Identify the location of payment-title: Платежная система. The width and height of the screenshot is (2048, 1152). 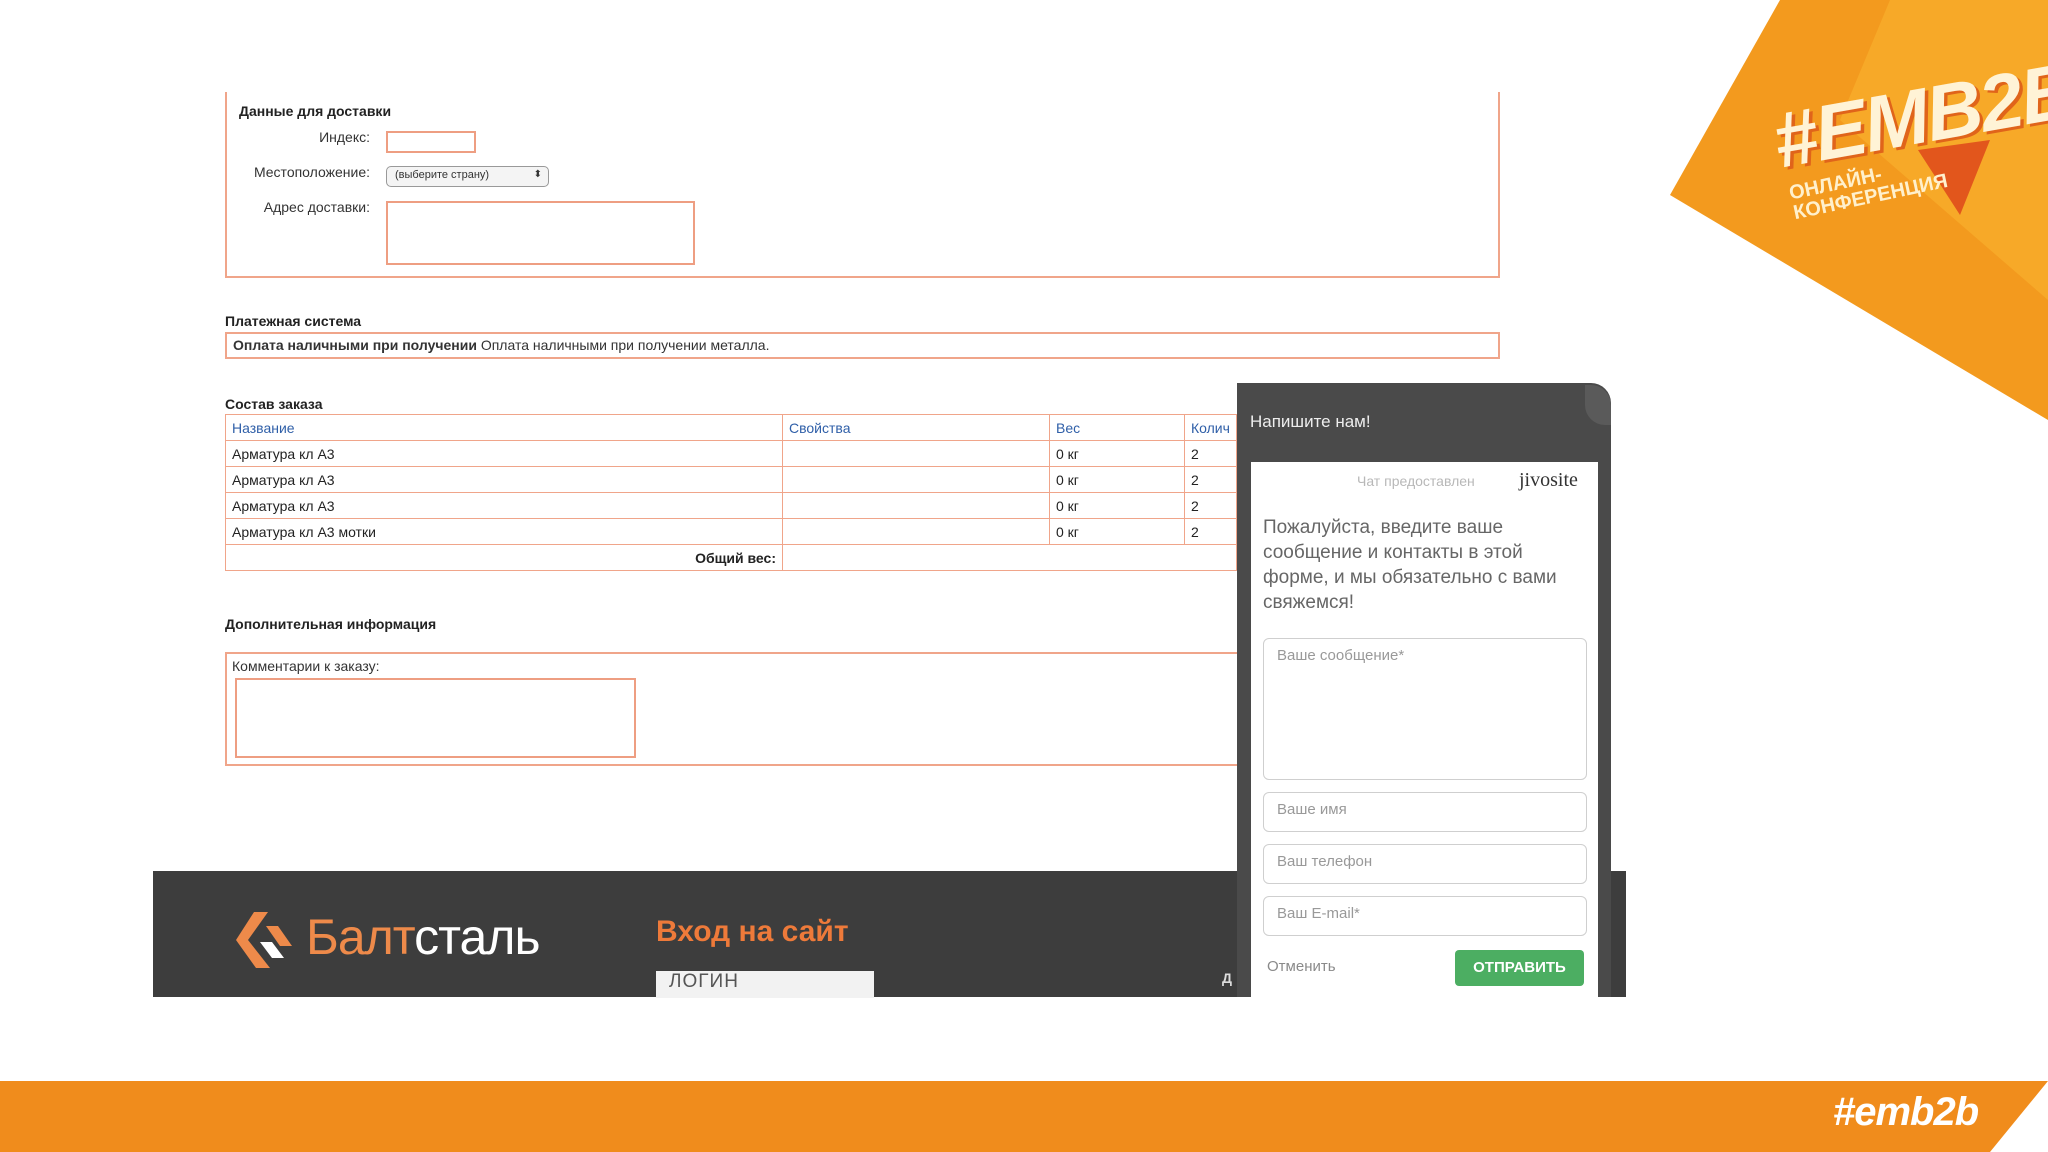
(293, 321).